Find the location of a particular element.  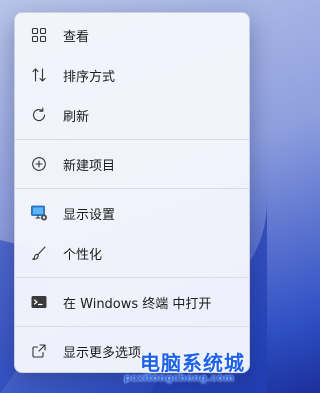

menu-item-label: 显示设置 is located at coordinates (89, 215).